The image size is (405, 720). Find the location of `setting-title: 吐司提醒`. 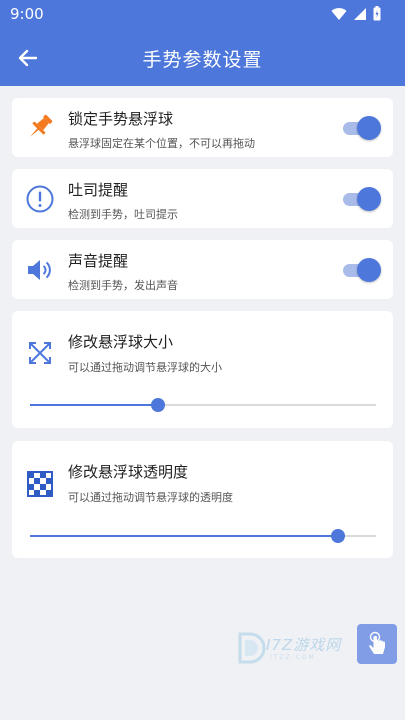

setting-title: 吐司提醒 is located at coordinates (98, 190).